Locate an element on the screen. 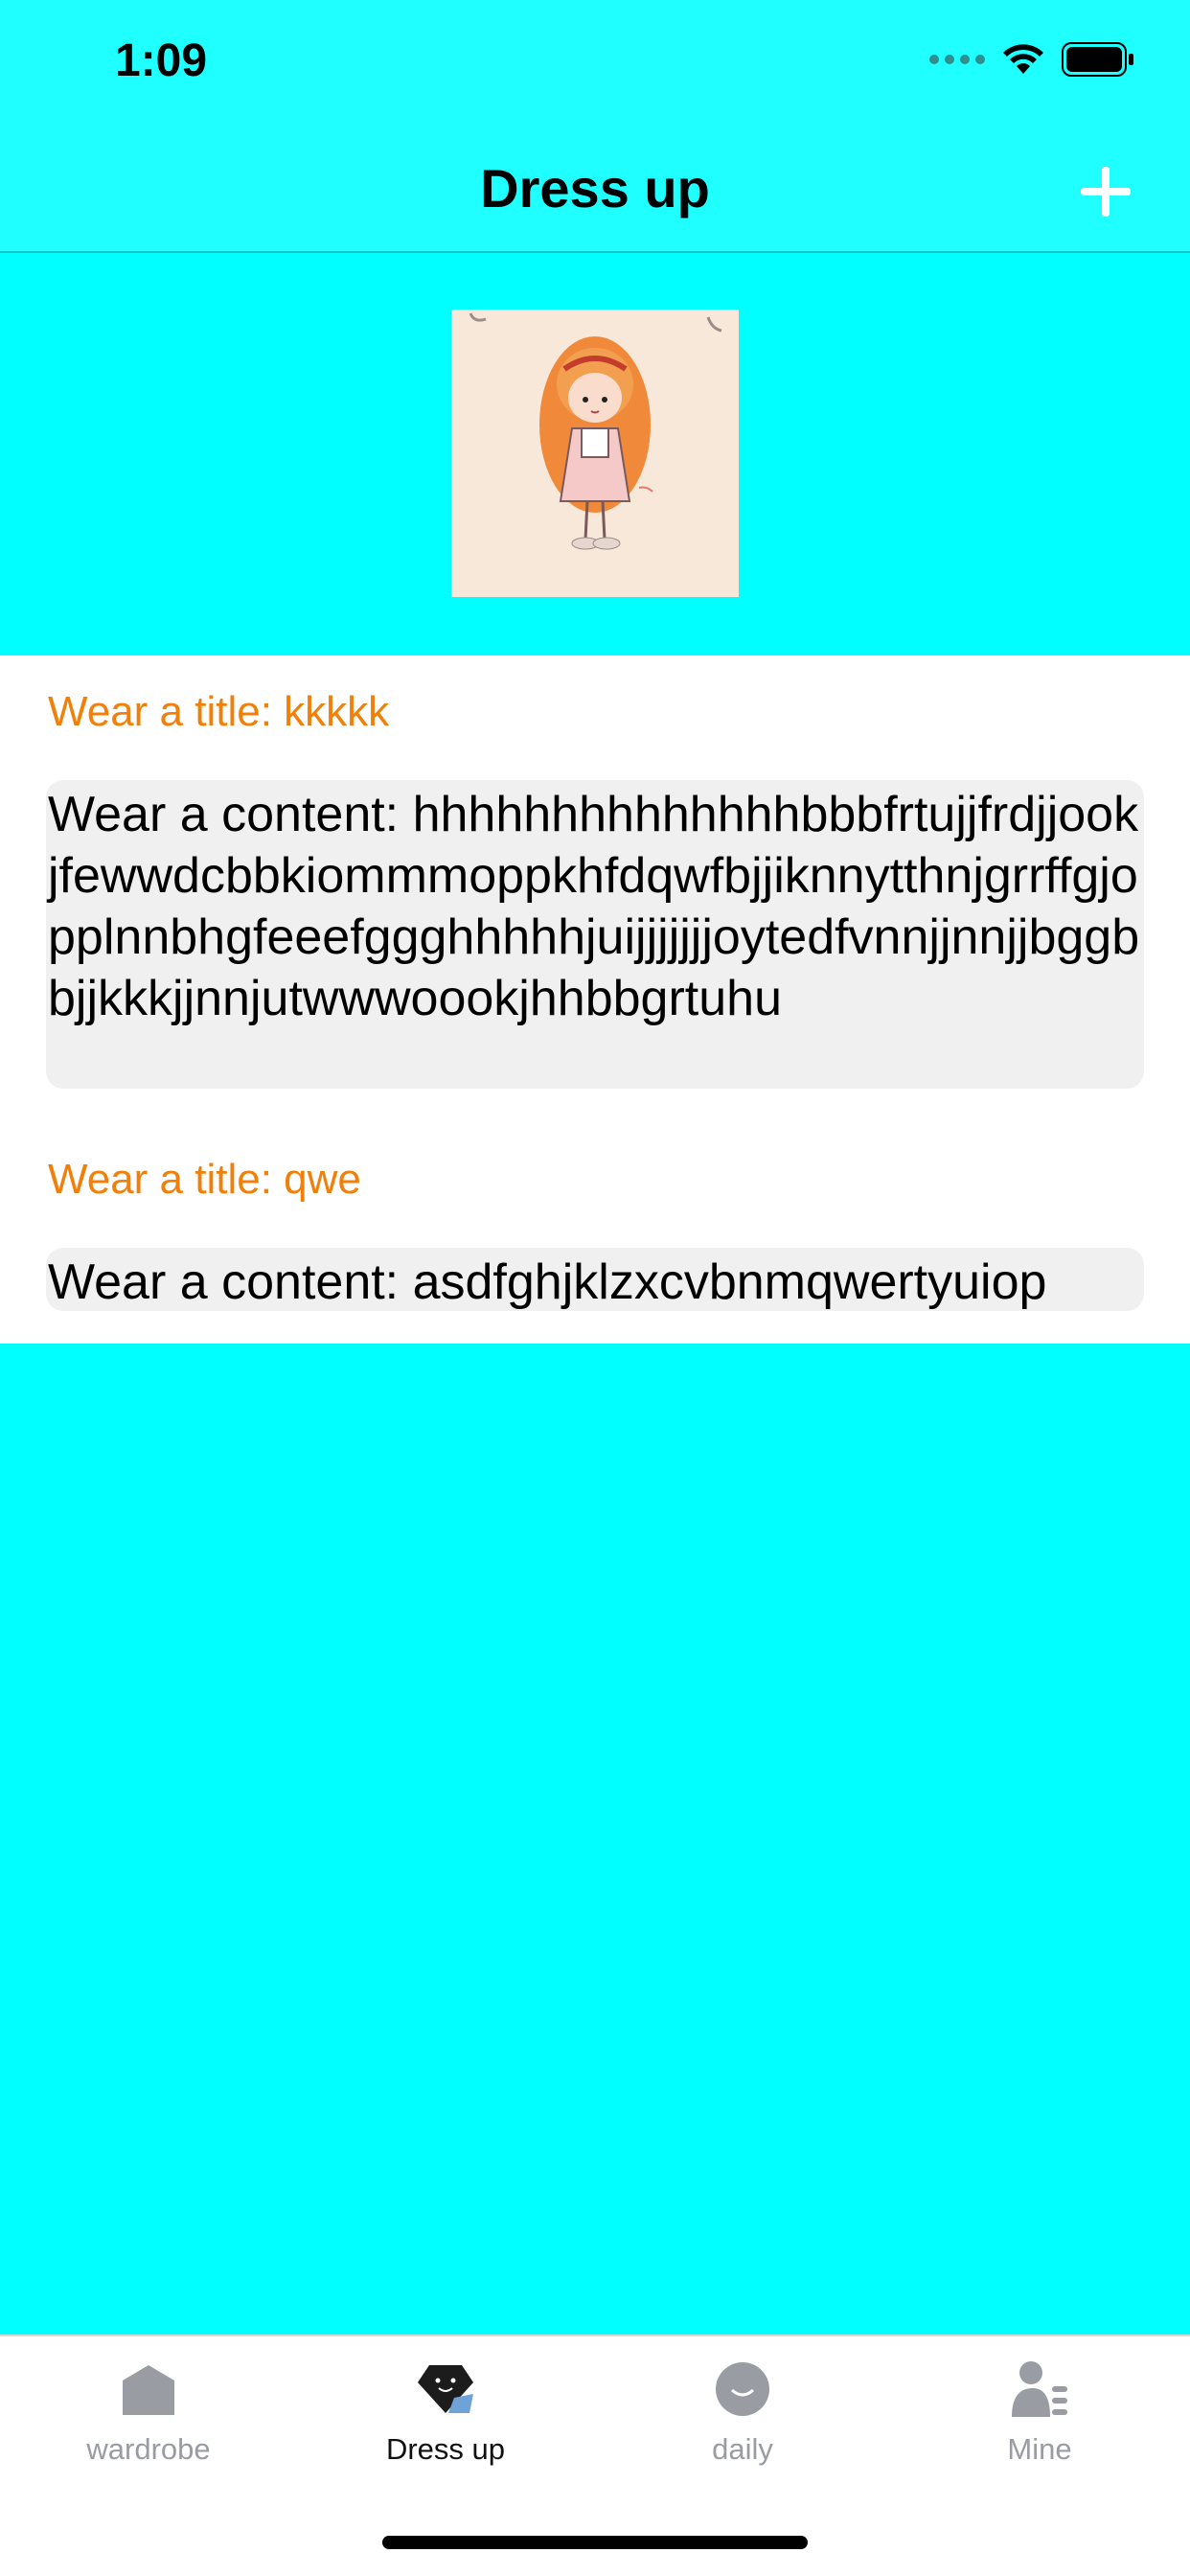  diamond-smile-icon is located at coordinates (445, 2389).